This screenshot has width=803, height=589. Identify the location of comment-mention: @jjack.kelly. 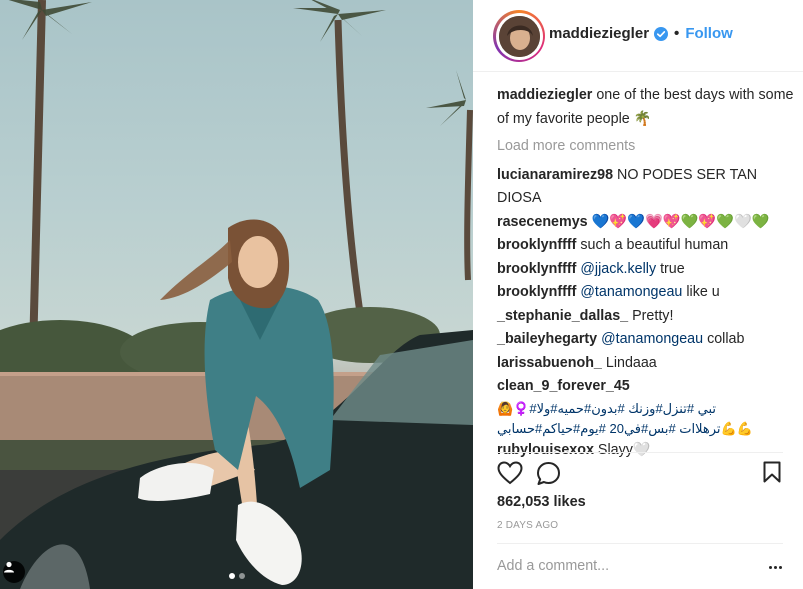
(618, 269).